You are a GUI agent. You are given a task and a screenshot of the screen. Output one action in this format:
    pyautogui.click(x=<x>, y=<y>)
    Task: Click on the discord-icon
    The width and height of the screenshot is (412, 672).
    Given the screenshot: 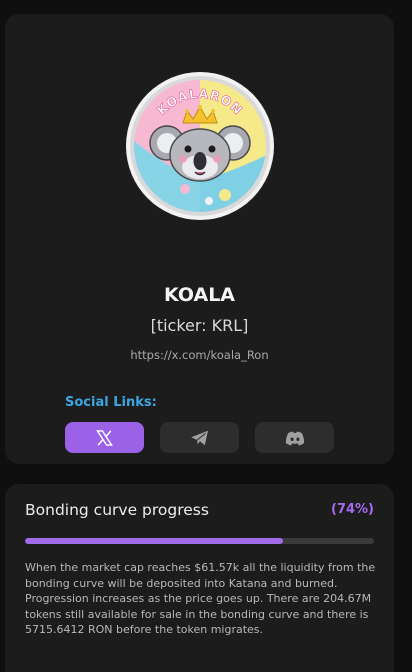 What is the action you would take?
    pyautogui.click(x=294, y=438)
    